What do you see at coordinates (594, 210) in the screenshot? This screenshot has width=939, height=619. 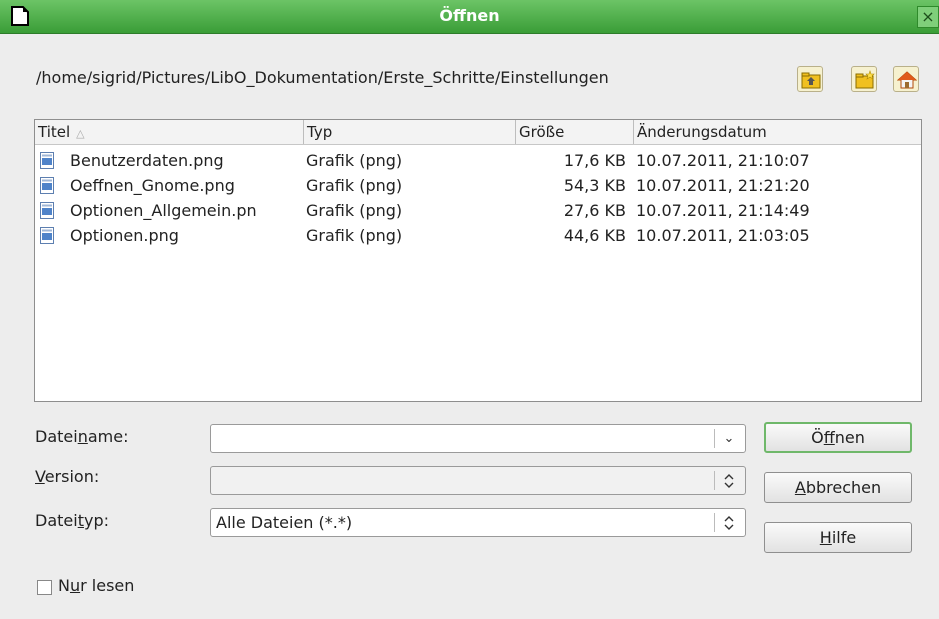 I see `file-size: 27,6 KB` at bounding box center [594, 210].